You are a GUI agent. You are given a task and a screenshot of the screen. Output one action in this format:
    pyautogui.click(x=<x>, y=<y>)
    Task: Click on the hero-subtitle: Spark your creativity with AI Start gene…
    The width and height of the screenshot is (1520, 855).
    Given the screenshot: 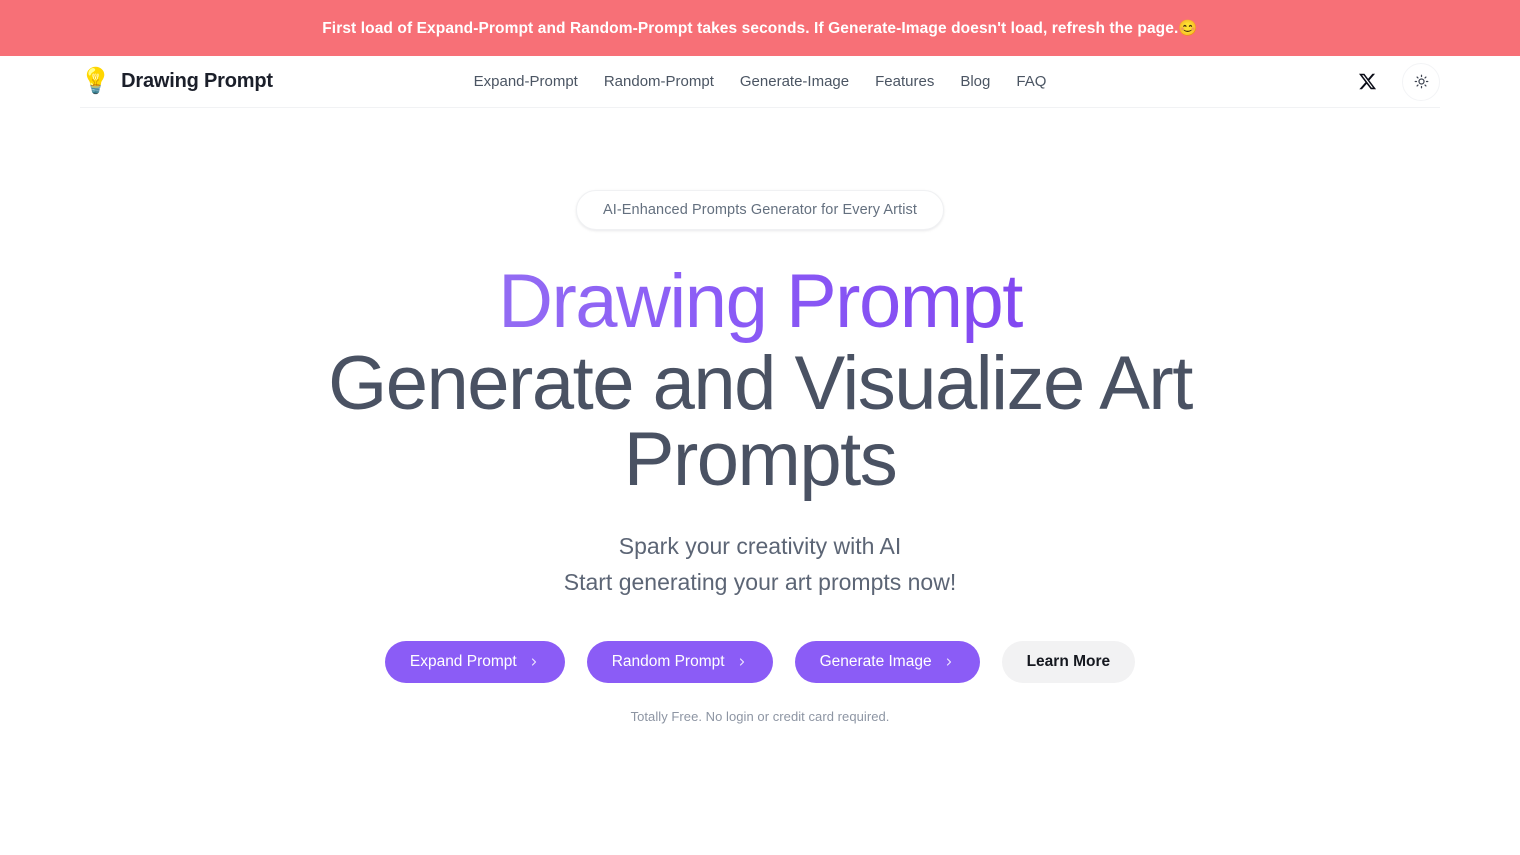 What is the action you would take?
    pyautogui.click(x=760, y=564)
    